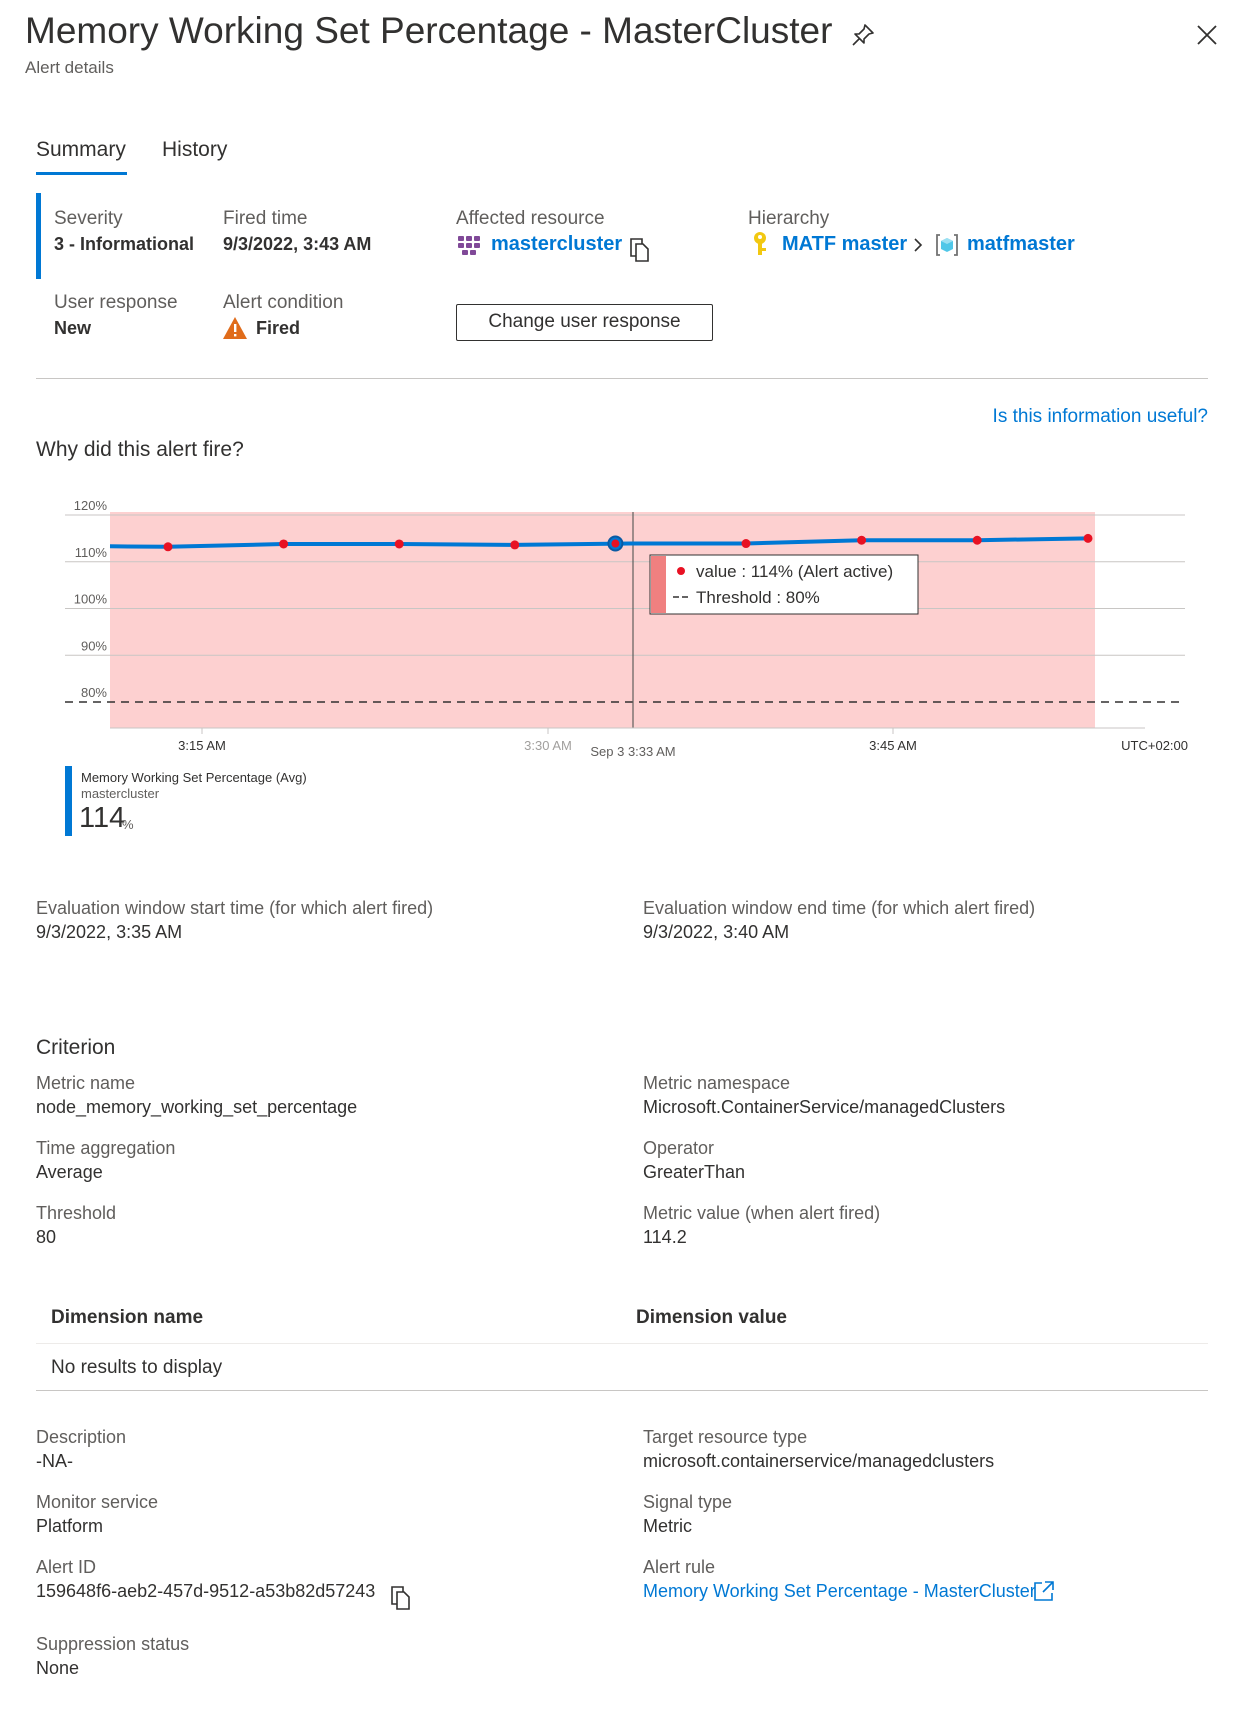  Describe the element at coordinates (665, 1237) in the screenshot. I see `metric-value-value: 114.2` at that location.